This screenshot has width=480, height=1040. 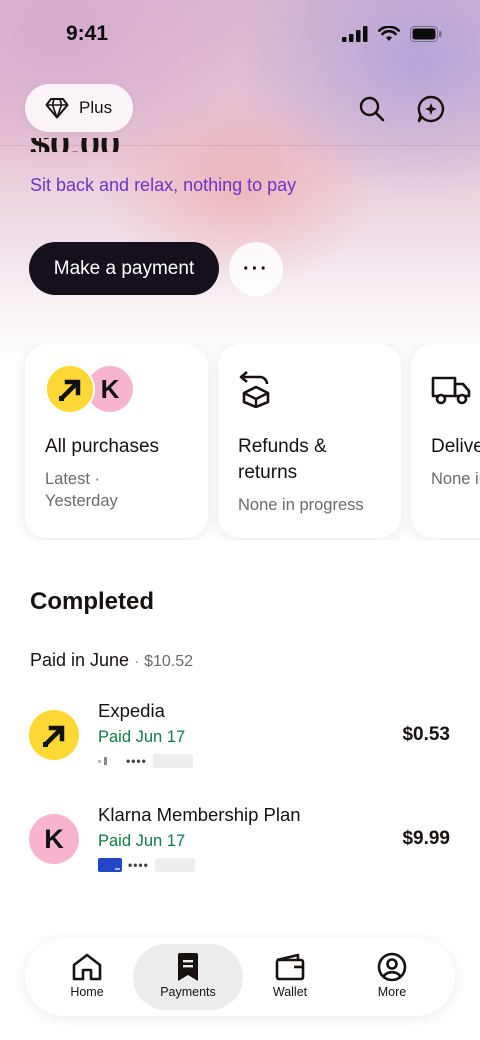 I want to click on status-bar: 9:41, so click(x=240, y=35).